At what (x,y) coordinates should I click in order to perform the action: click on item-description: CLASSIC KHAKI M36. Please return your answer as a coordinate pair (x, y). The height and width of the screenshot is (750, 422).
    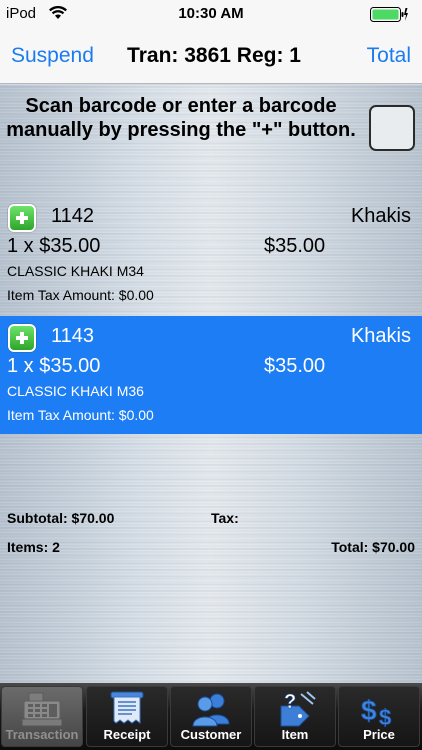
    Looking at the image, I should click on (75, 391).